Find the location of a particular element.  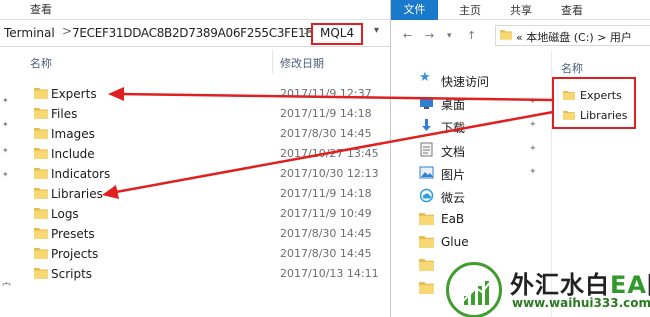

file-name: Scripts is located at coordinates (72, 274).